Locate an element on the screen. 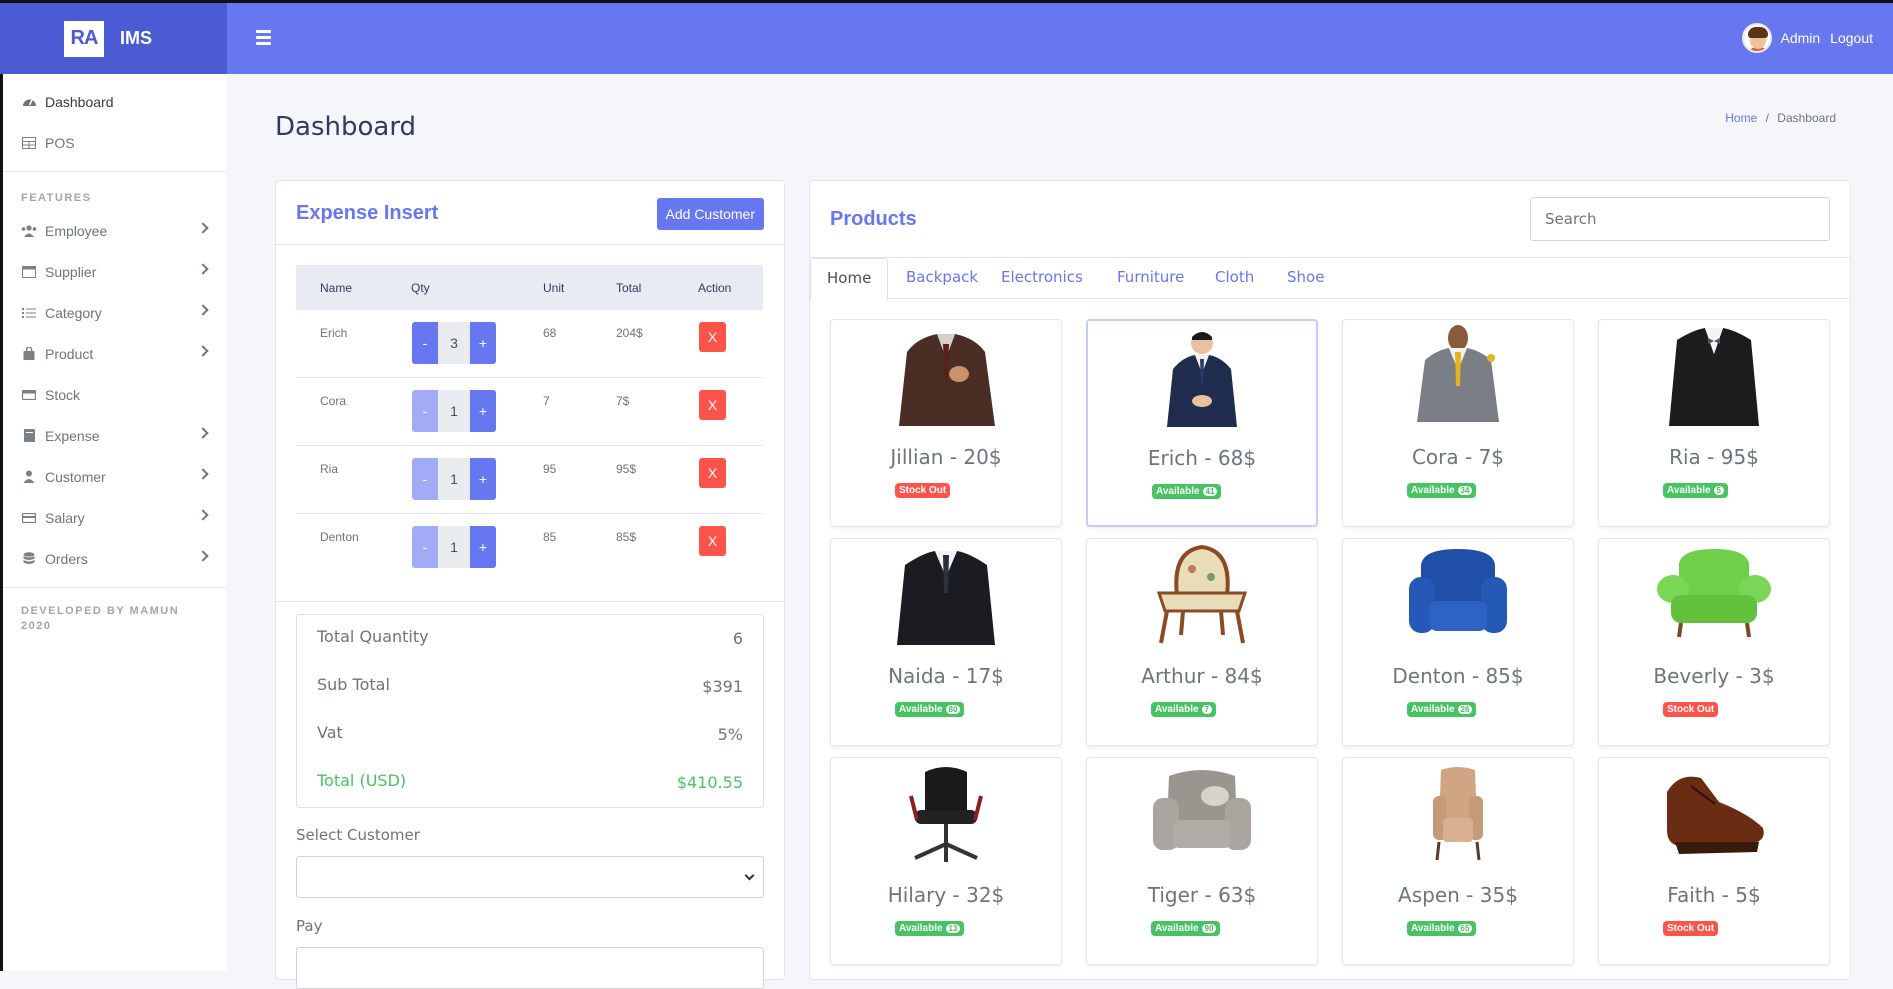 This screenshot has height=989, width=1893. stock-count: 65 is located at coordinates (1465, 928).